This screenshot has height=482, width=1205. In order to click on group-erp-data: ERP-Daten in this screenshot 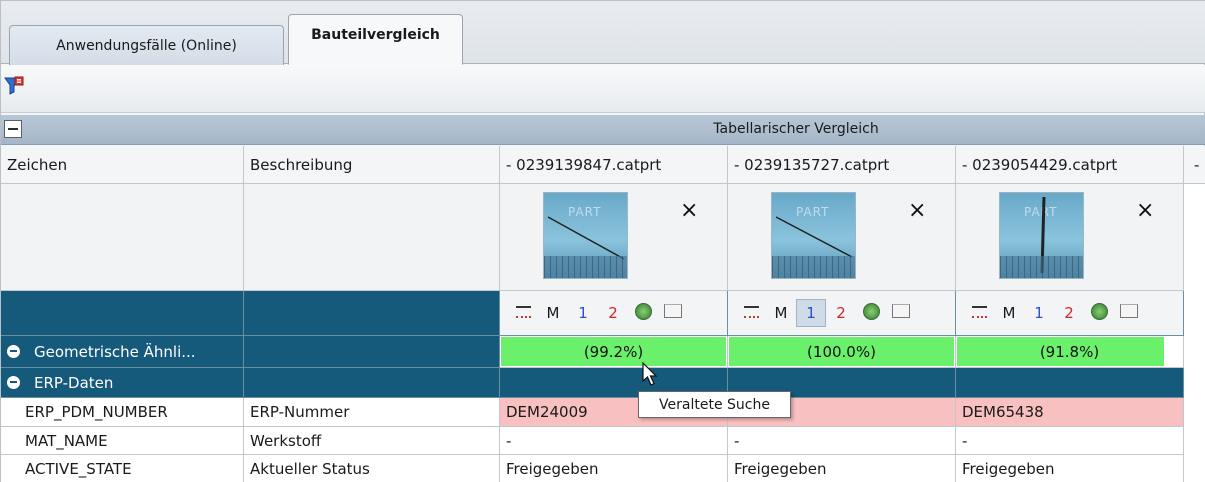, I will do `click(122, 383)`.